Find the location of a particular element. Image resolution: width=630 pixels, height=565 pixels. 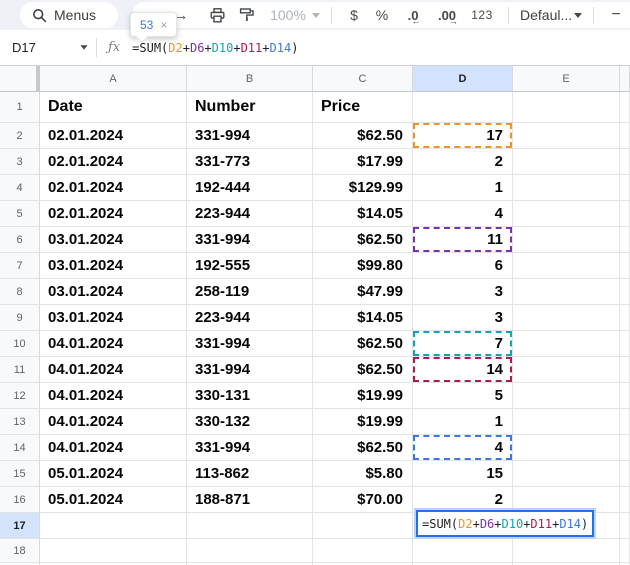

decrease-font-size-button: − is located at coordinates (616, 15).